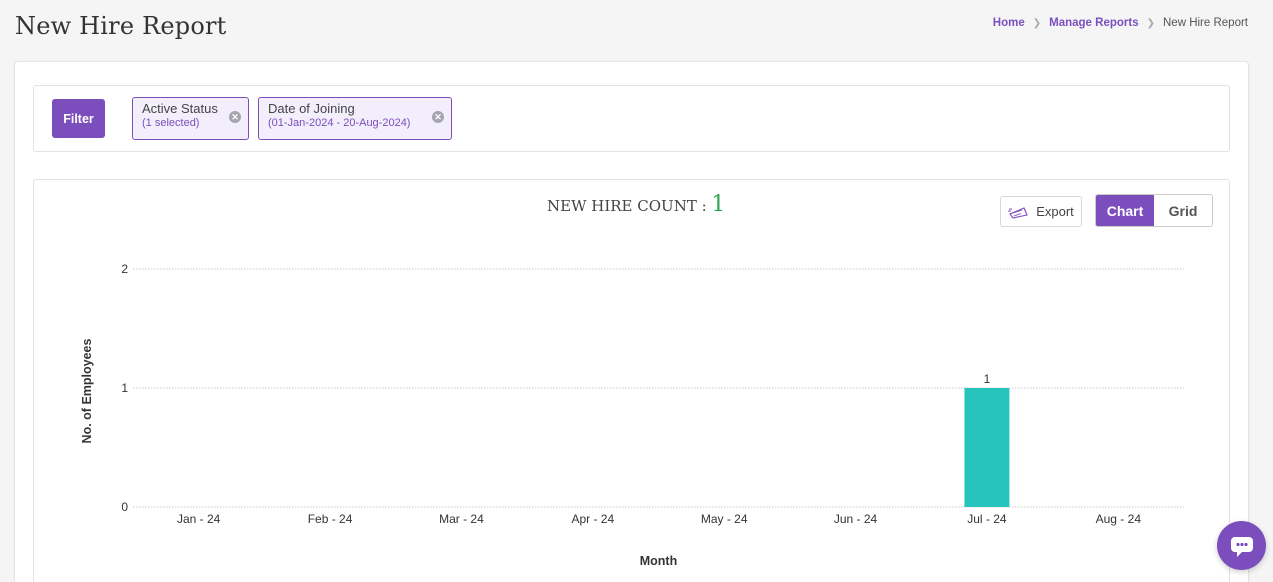 This screenshot has height=582, width=1273. What do you see at coordinates (124, 507) in the screenshot?
I see `y-tick-label: 0` at bounding box center [124, 507].